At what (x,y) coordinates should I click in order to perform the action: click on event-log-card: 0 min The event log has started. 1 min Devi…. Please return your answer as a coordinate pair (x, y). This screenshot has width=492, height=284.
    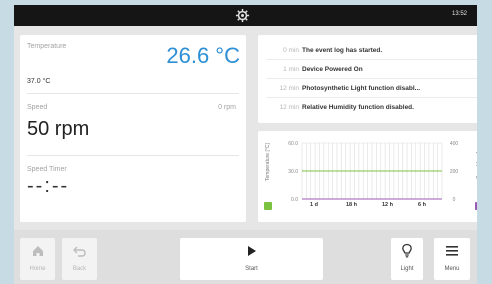
    Looking at the image, I should click on (367, 79).